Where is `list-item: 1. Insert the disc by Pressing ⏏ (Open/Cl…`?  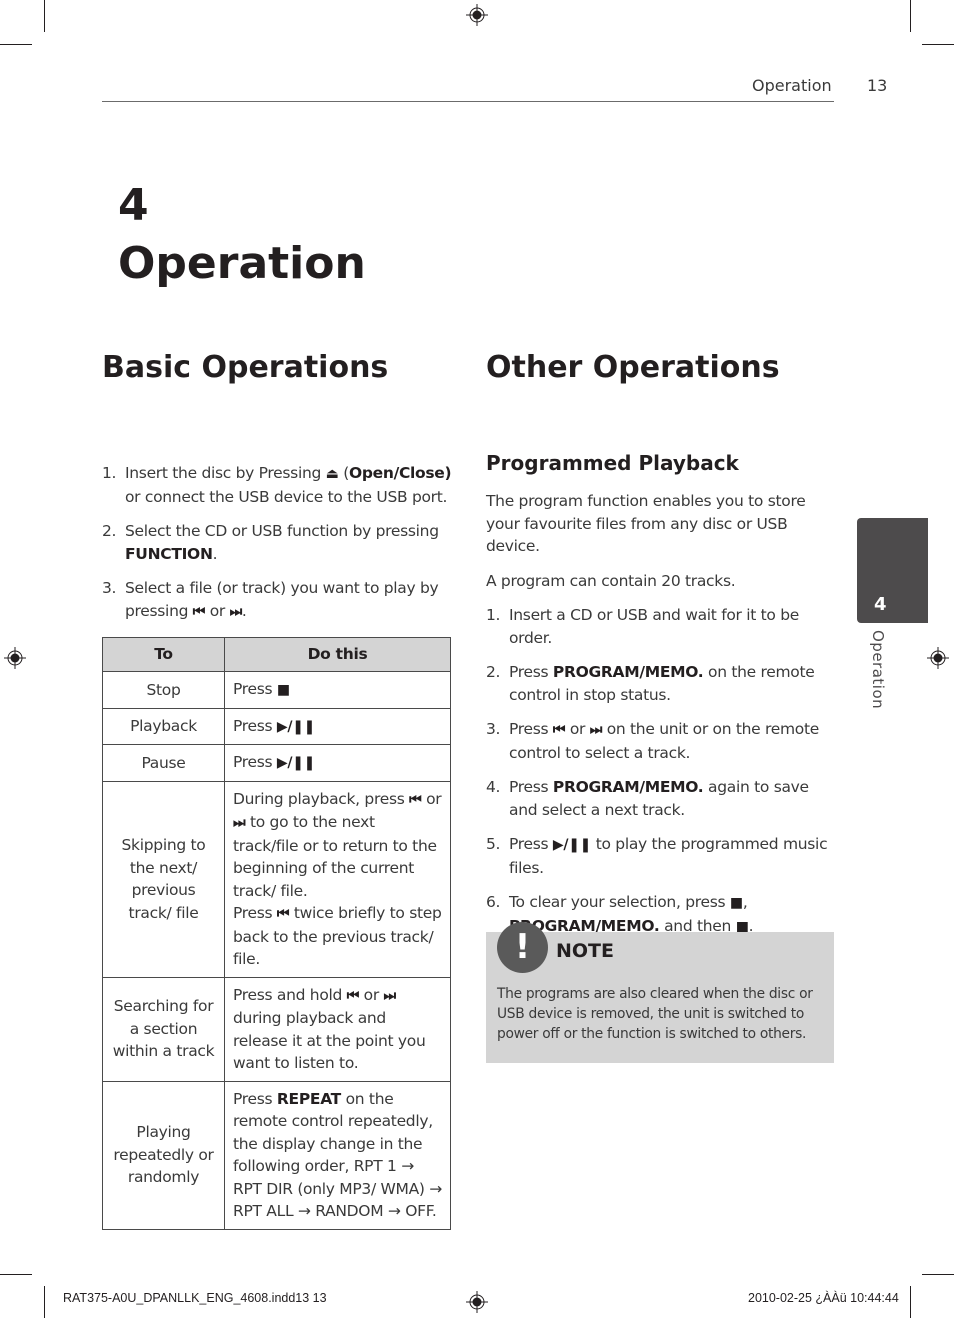
list-item: 1. Insert the disc by Pressing ⏏ (Open/Cl… is located at coordinates (277, 485).